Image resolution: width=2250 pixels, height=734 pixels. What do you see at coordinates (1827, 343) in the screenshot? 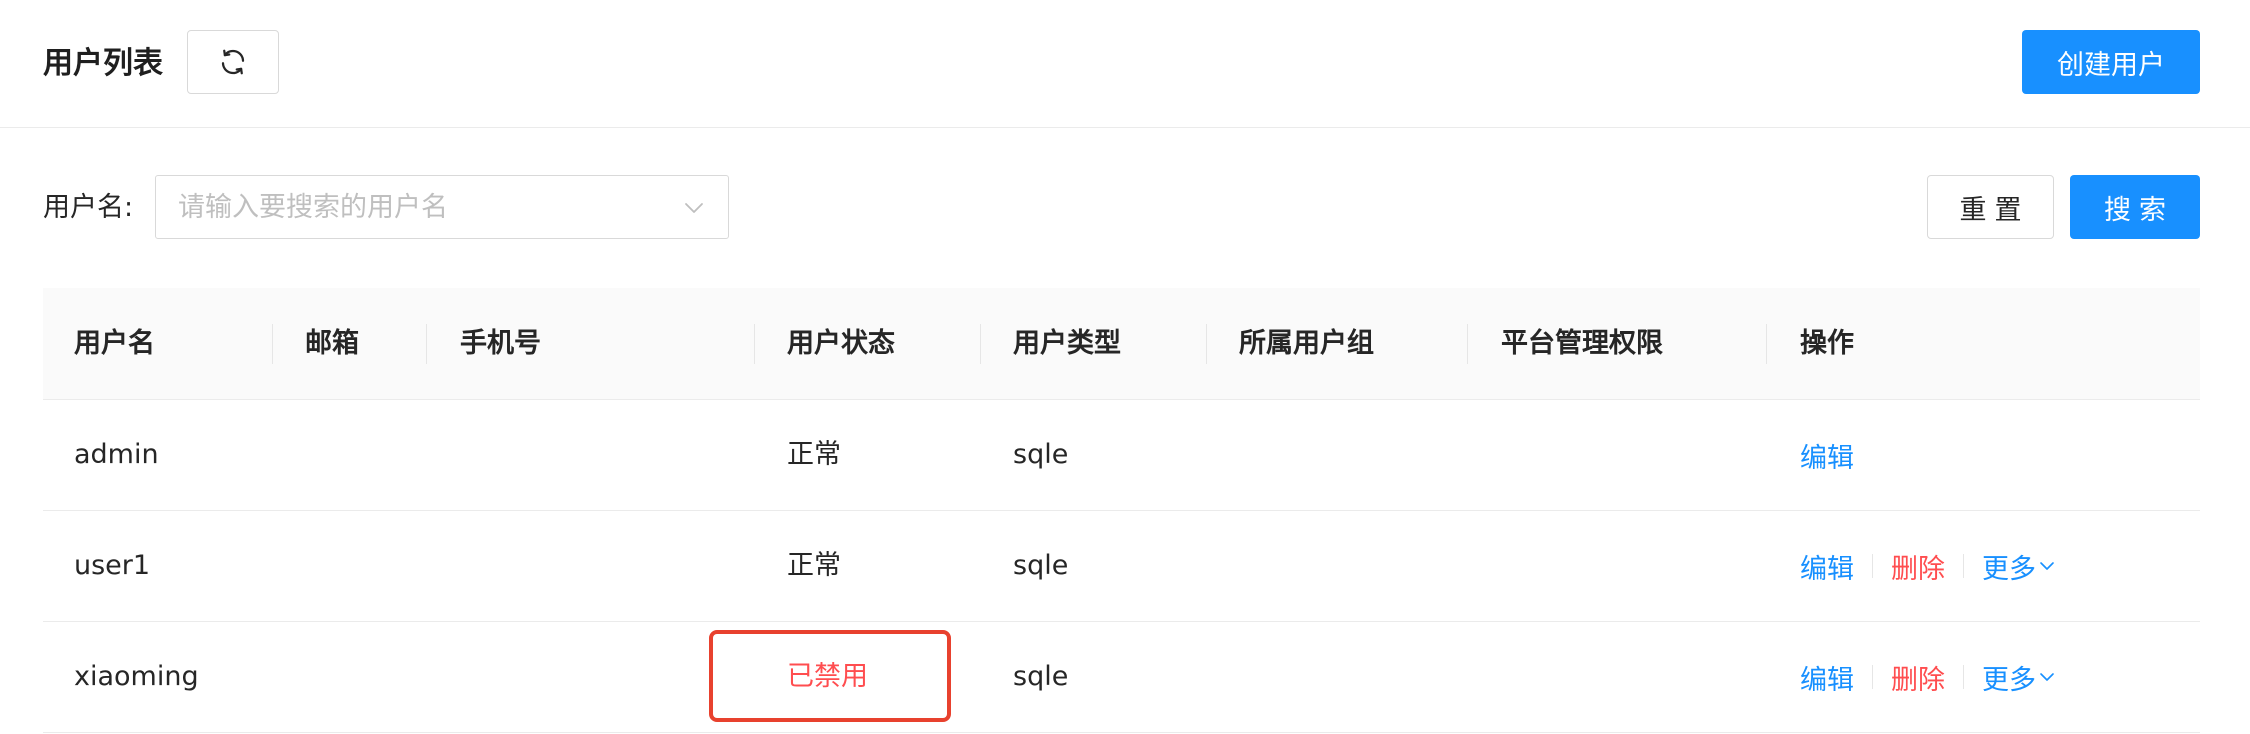
I see `column-header-actions: 操作` at bounding box center [1827, 343].